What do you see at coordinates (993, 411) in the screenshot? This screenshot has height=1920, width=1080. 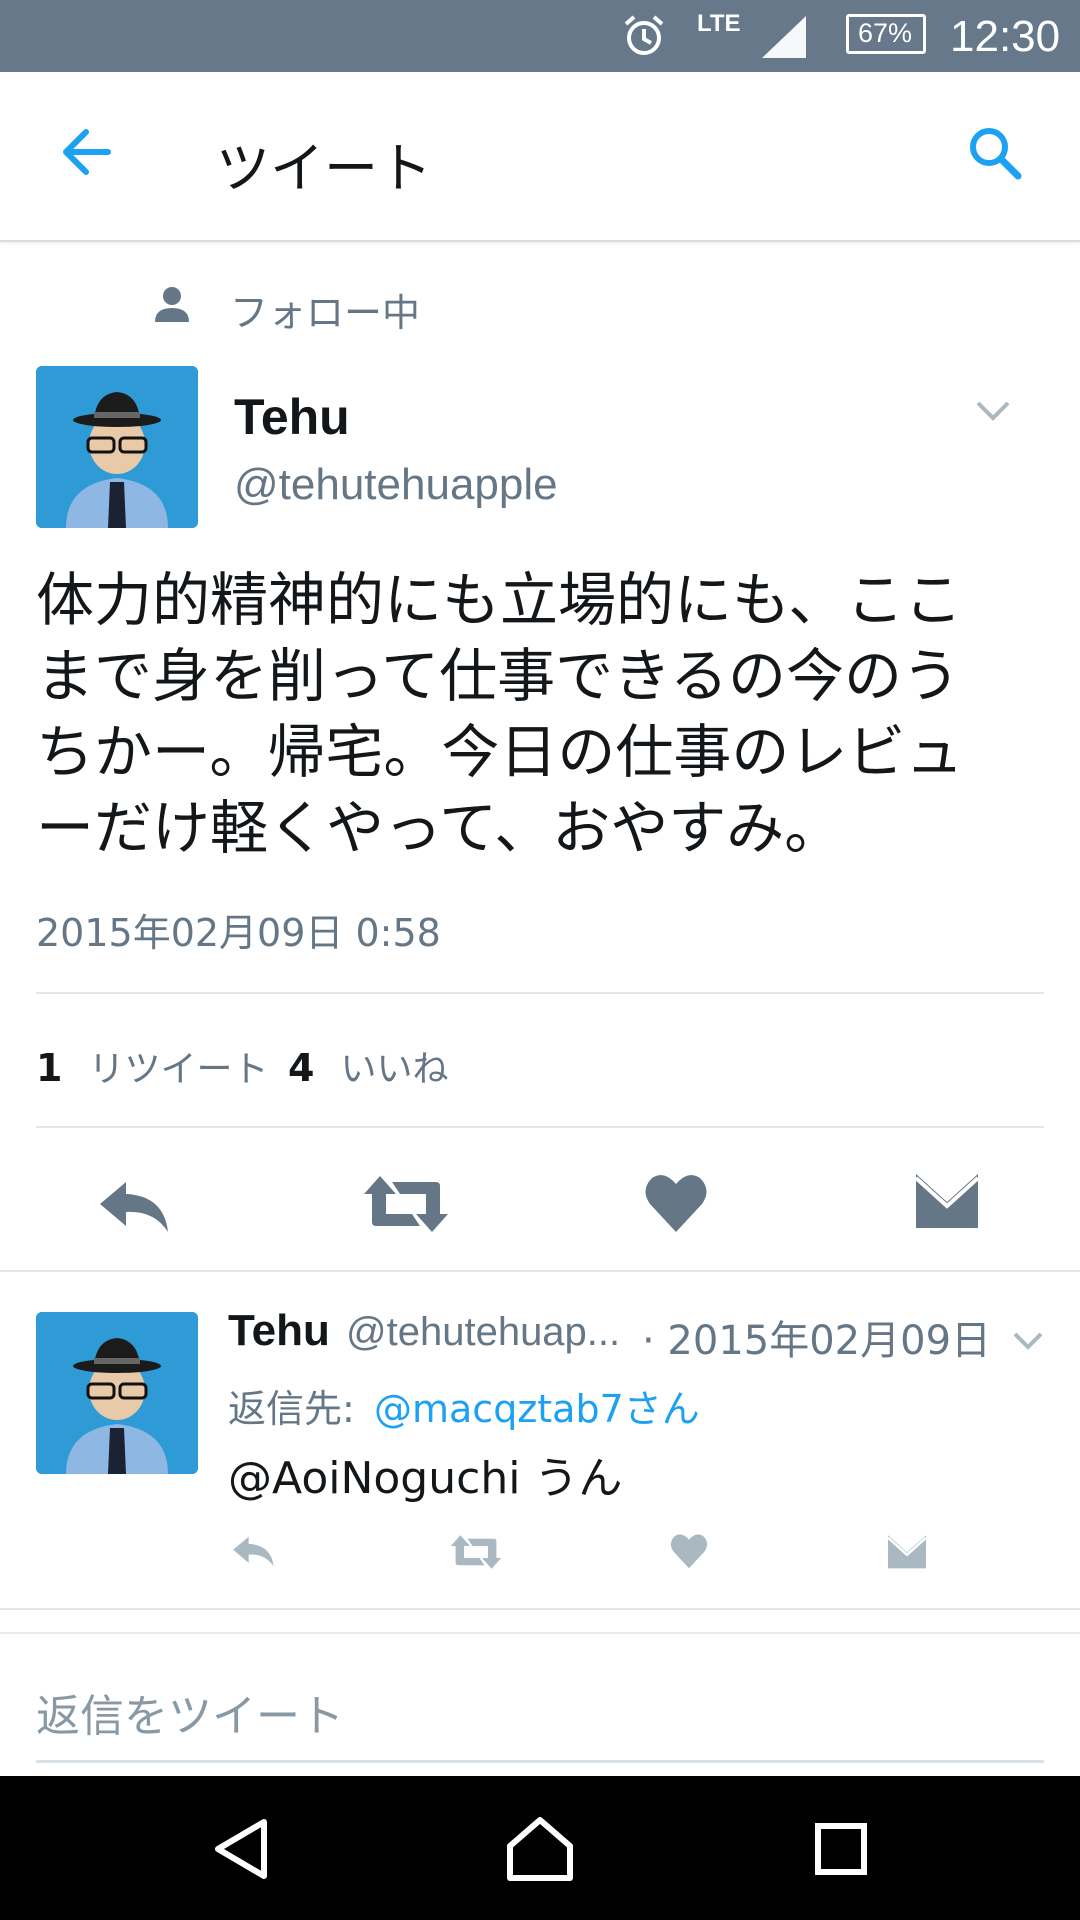 I see `chevron-down-icon` at bounding box center [993, 411].